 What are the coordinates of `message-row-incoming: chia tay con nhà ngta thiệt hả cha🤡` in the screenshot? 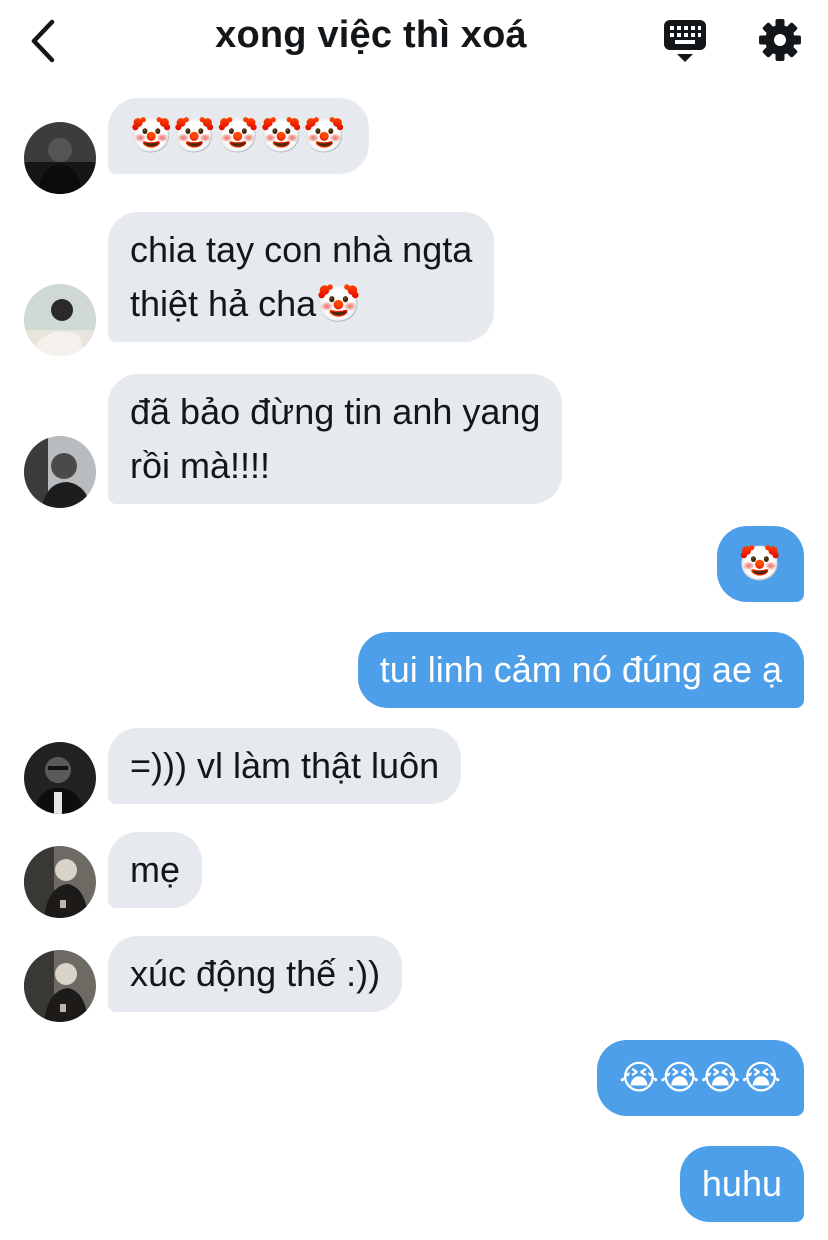 It's located at (414, 285).